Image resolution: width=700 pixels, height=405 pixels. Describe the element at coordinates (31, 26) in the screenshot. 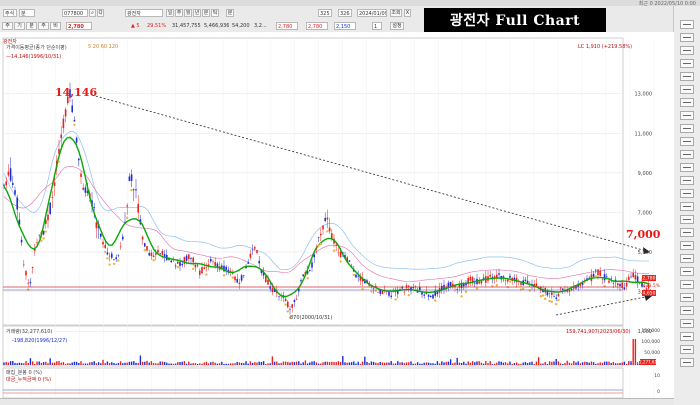

I see `tab-analysis: 분석` at that location.